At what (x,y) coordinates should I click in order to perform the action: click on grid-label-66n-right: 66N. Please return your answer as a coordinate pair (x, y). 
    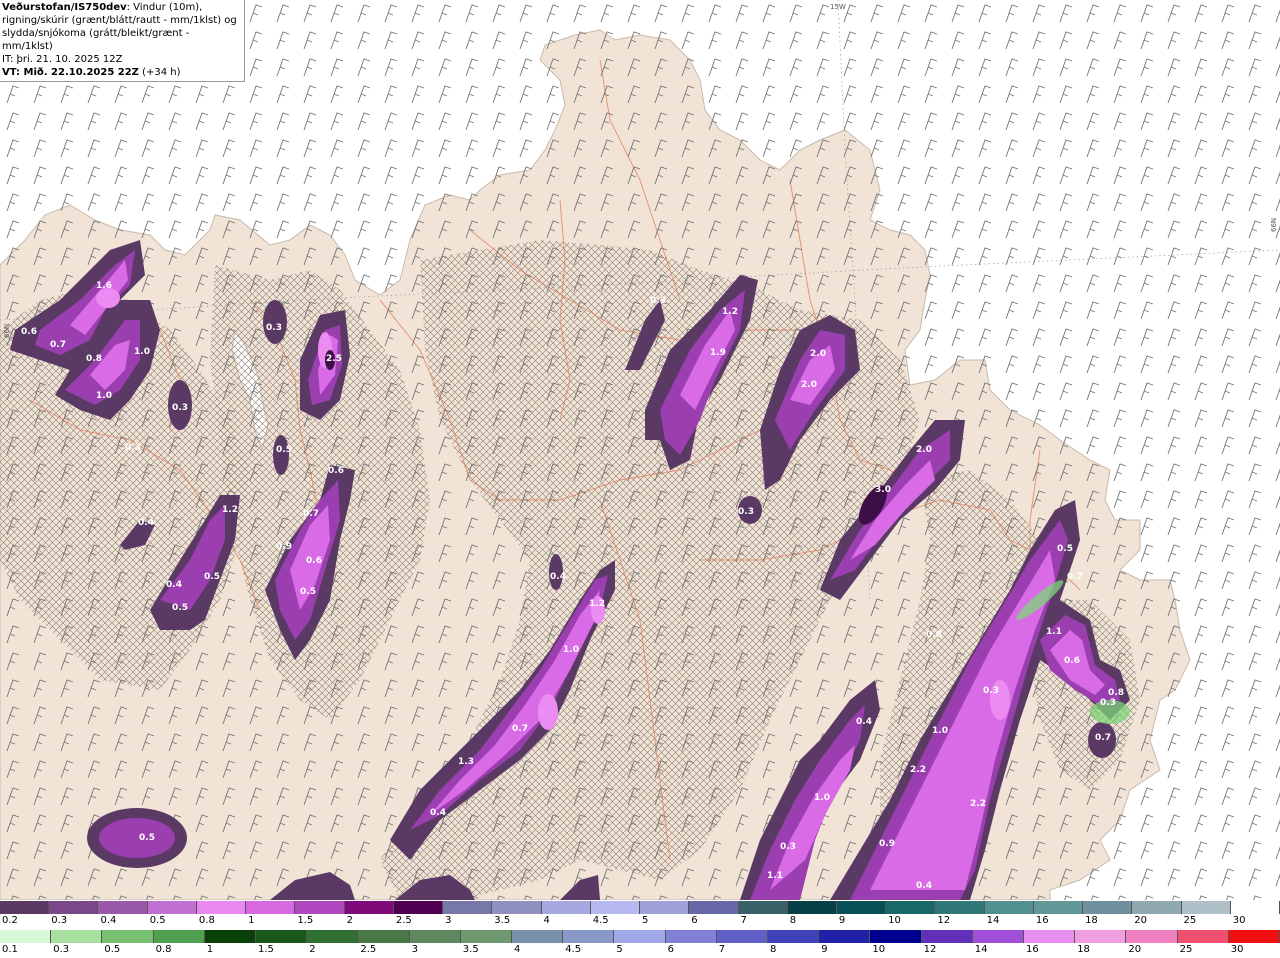
    Looking at the image, I should click on (1274, 225).